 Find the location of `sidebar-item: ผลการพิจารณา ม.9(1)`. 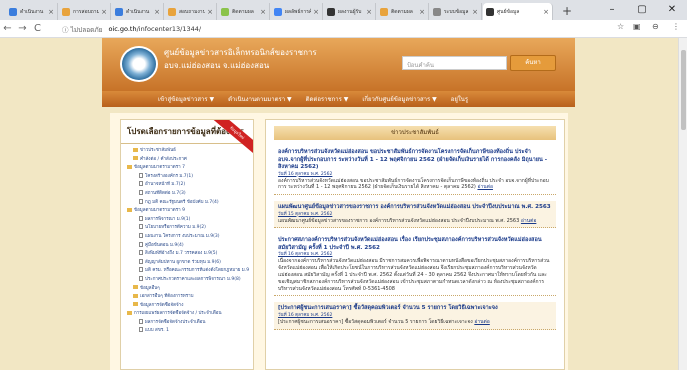

sidebar-item: ผลการพิจารณา ม.9(1) is located at coordinates (188, 220).